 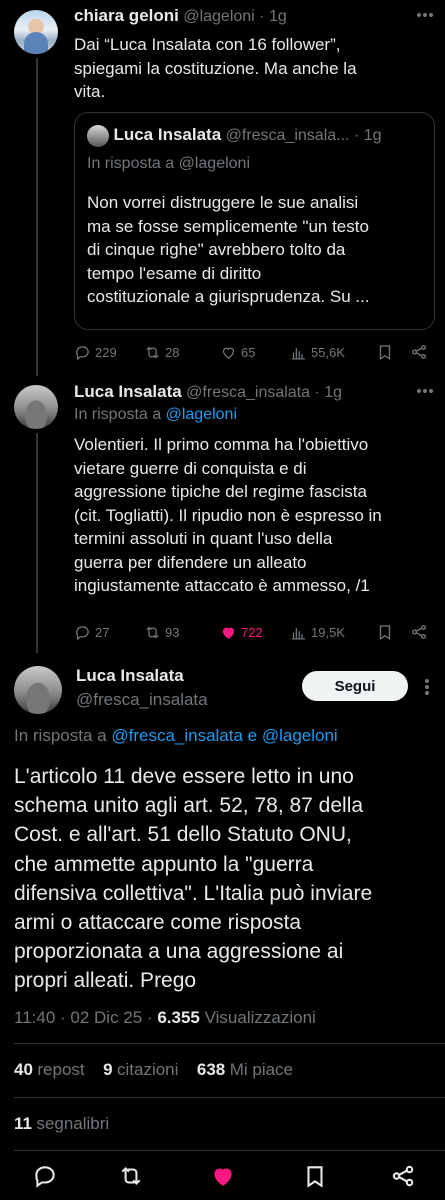 What do you see at coordinates (234, 136) in the screenshot?
I see `quote-header: Luca Insalata @fresca_insala... · 1g` at bounding box center [234, 136].